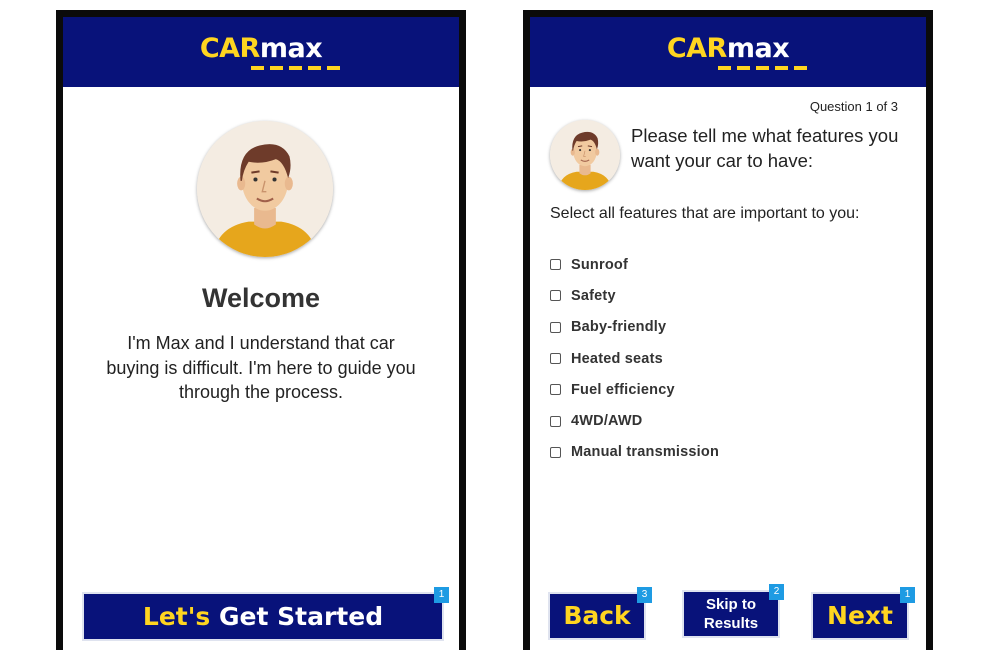 The width and height of the screenshot is (992, 650). I want to click on option-label: Manual transmission, so click(645, 452).